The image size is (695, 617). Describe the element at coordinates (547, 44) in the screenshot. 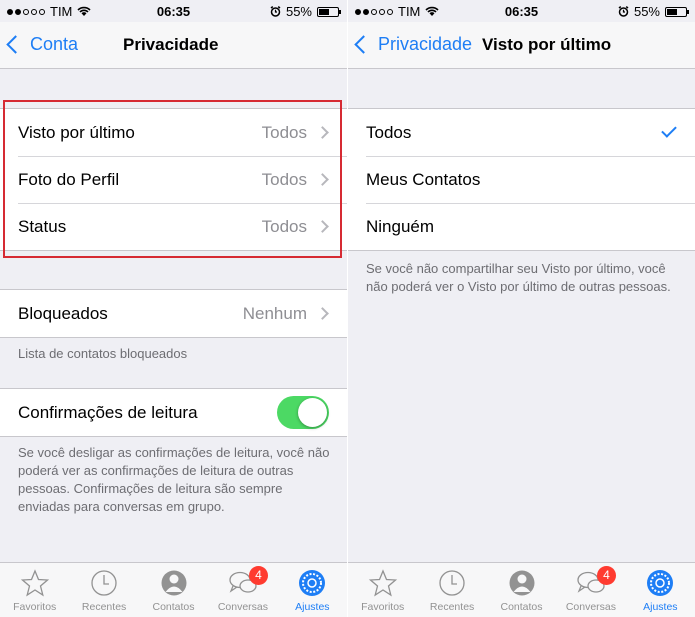

I see `page-title: Visto por último` at that location.